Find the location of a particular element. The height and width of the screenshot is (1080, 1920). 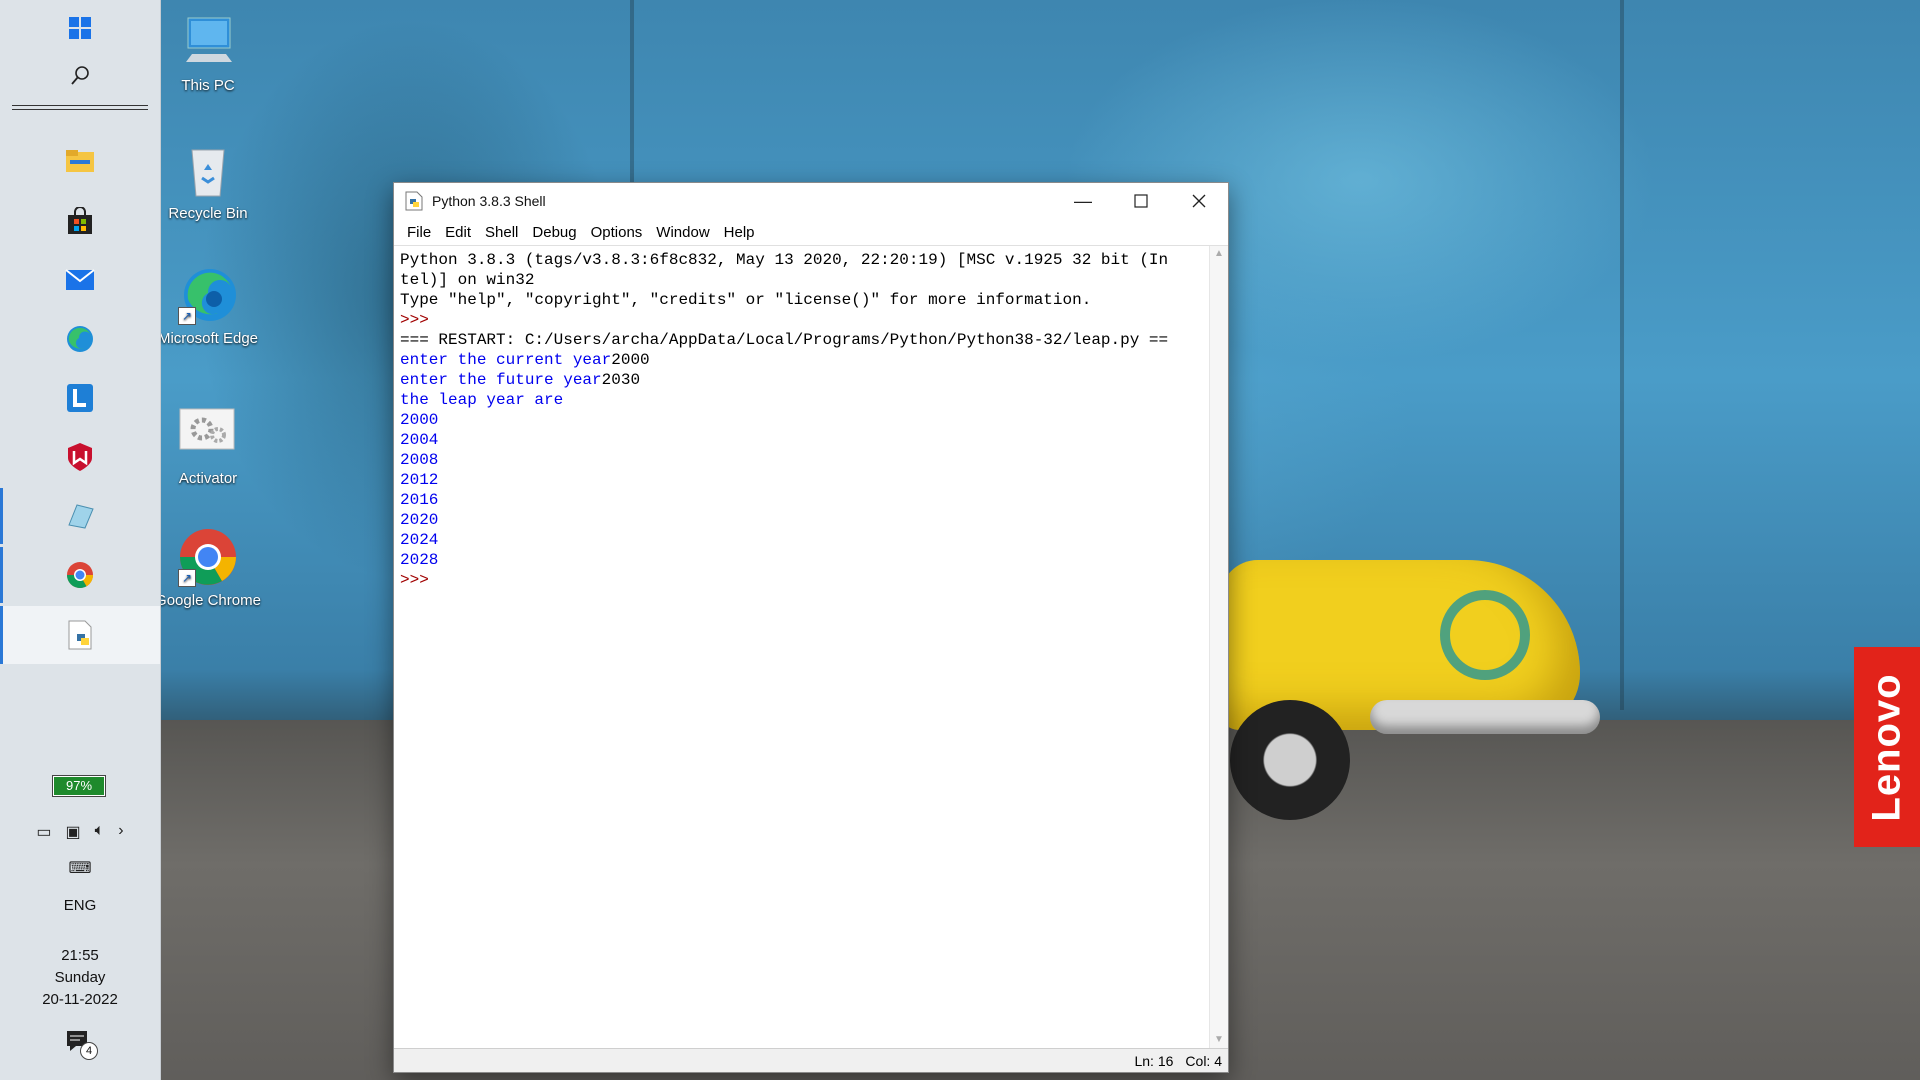

mail-icon is located at coordinates (80, 280).